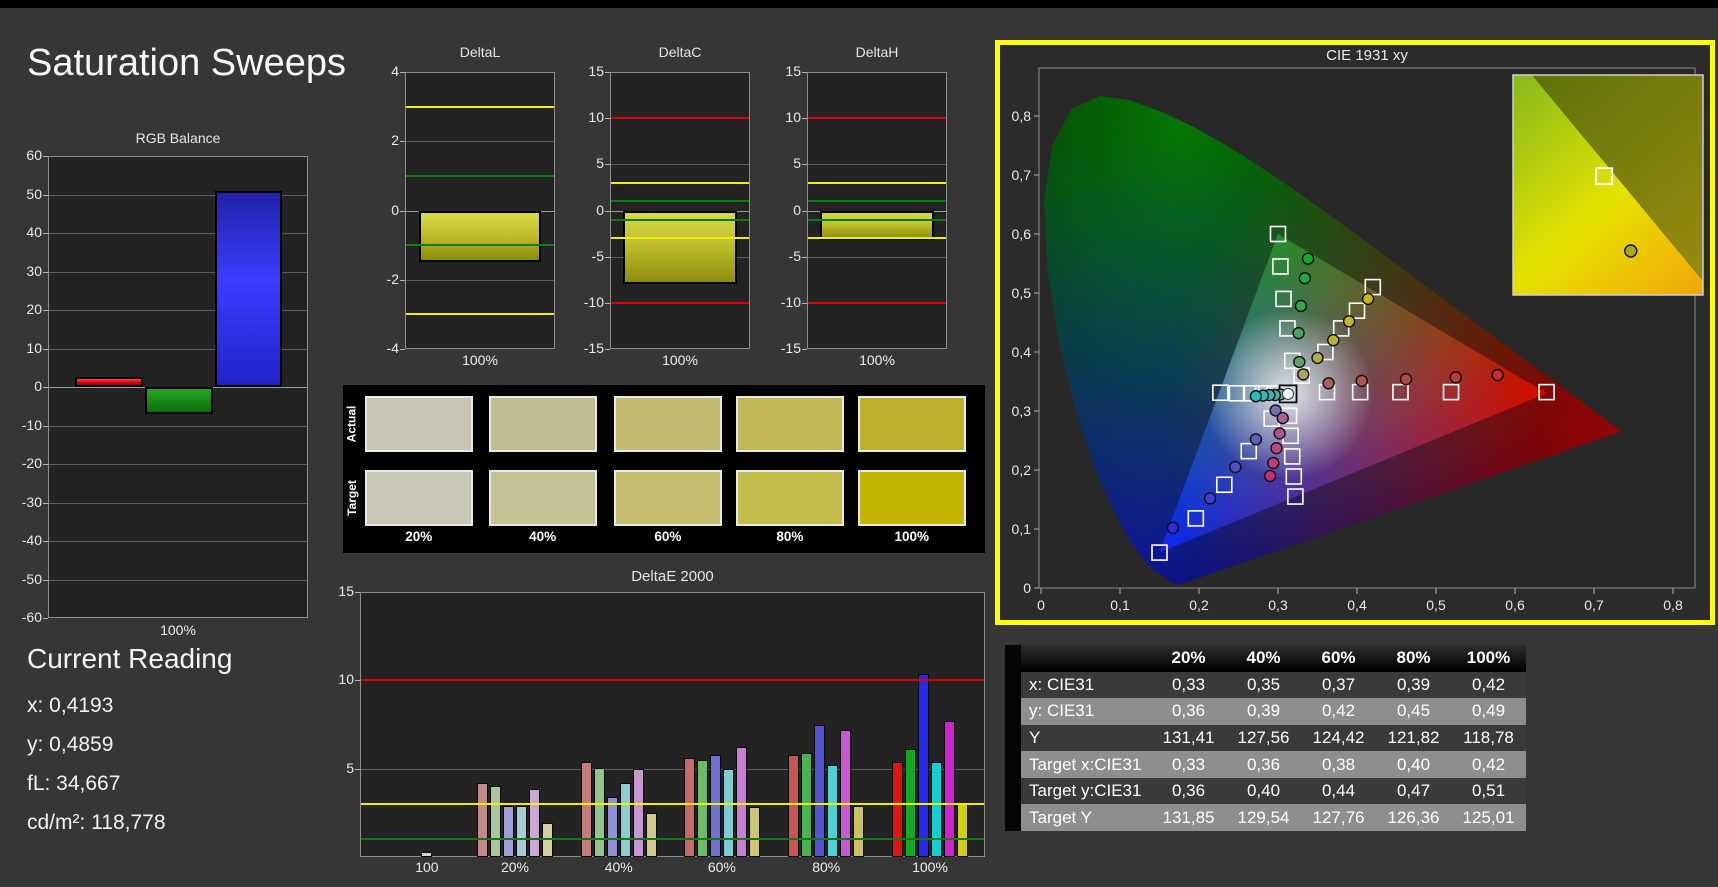 This screenshot has height=887, width=1718. I want to click on row-label: Y, so click(1086, 738).